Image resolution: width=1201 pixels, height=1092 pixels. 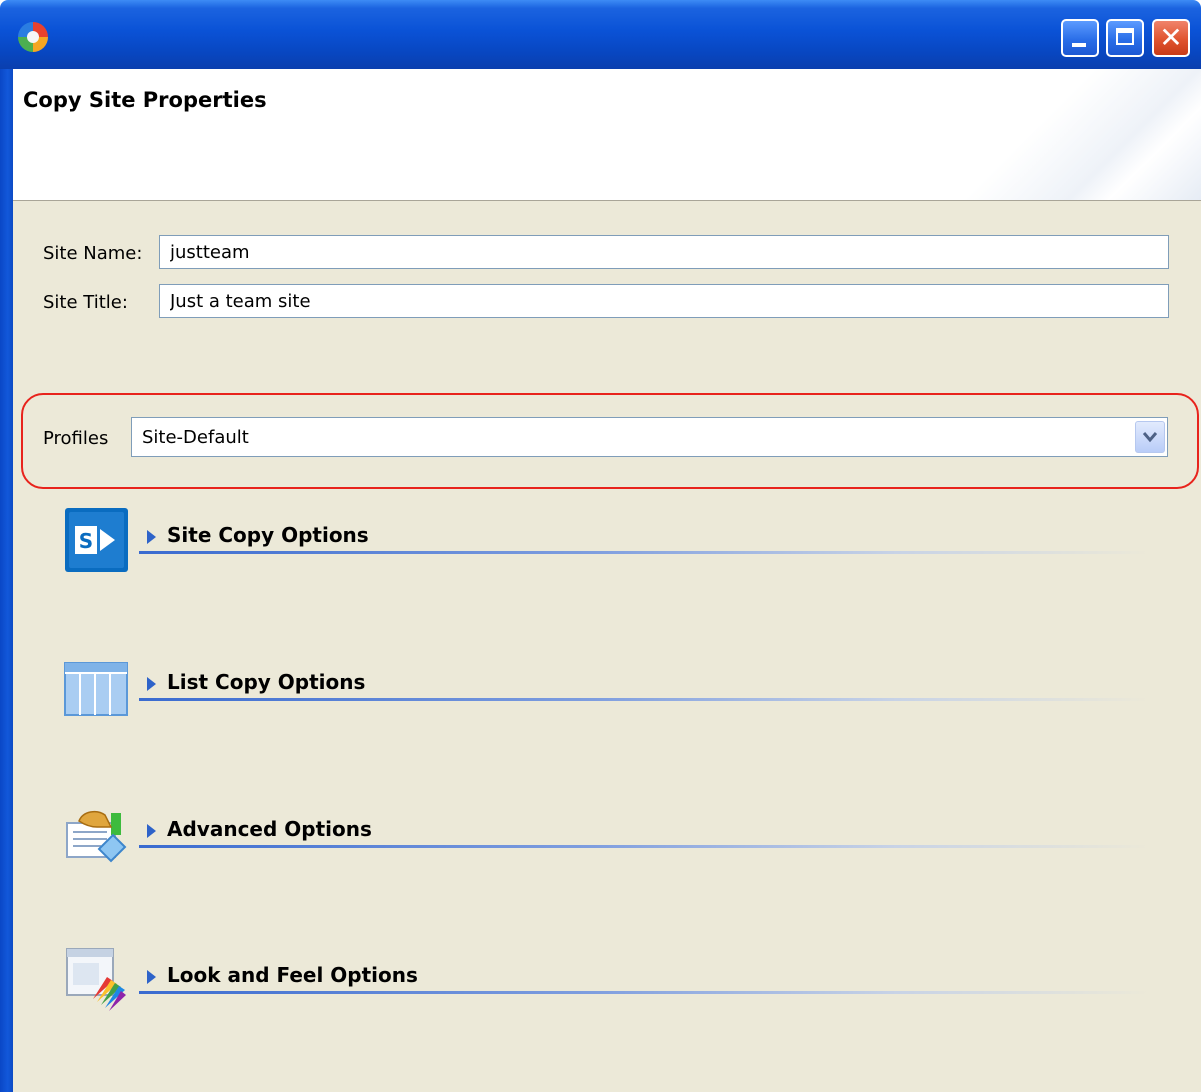 I want to click on section-advanced-options: Advanced Options, so click(x=628, y=836).